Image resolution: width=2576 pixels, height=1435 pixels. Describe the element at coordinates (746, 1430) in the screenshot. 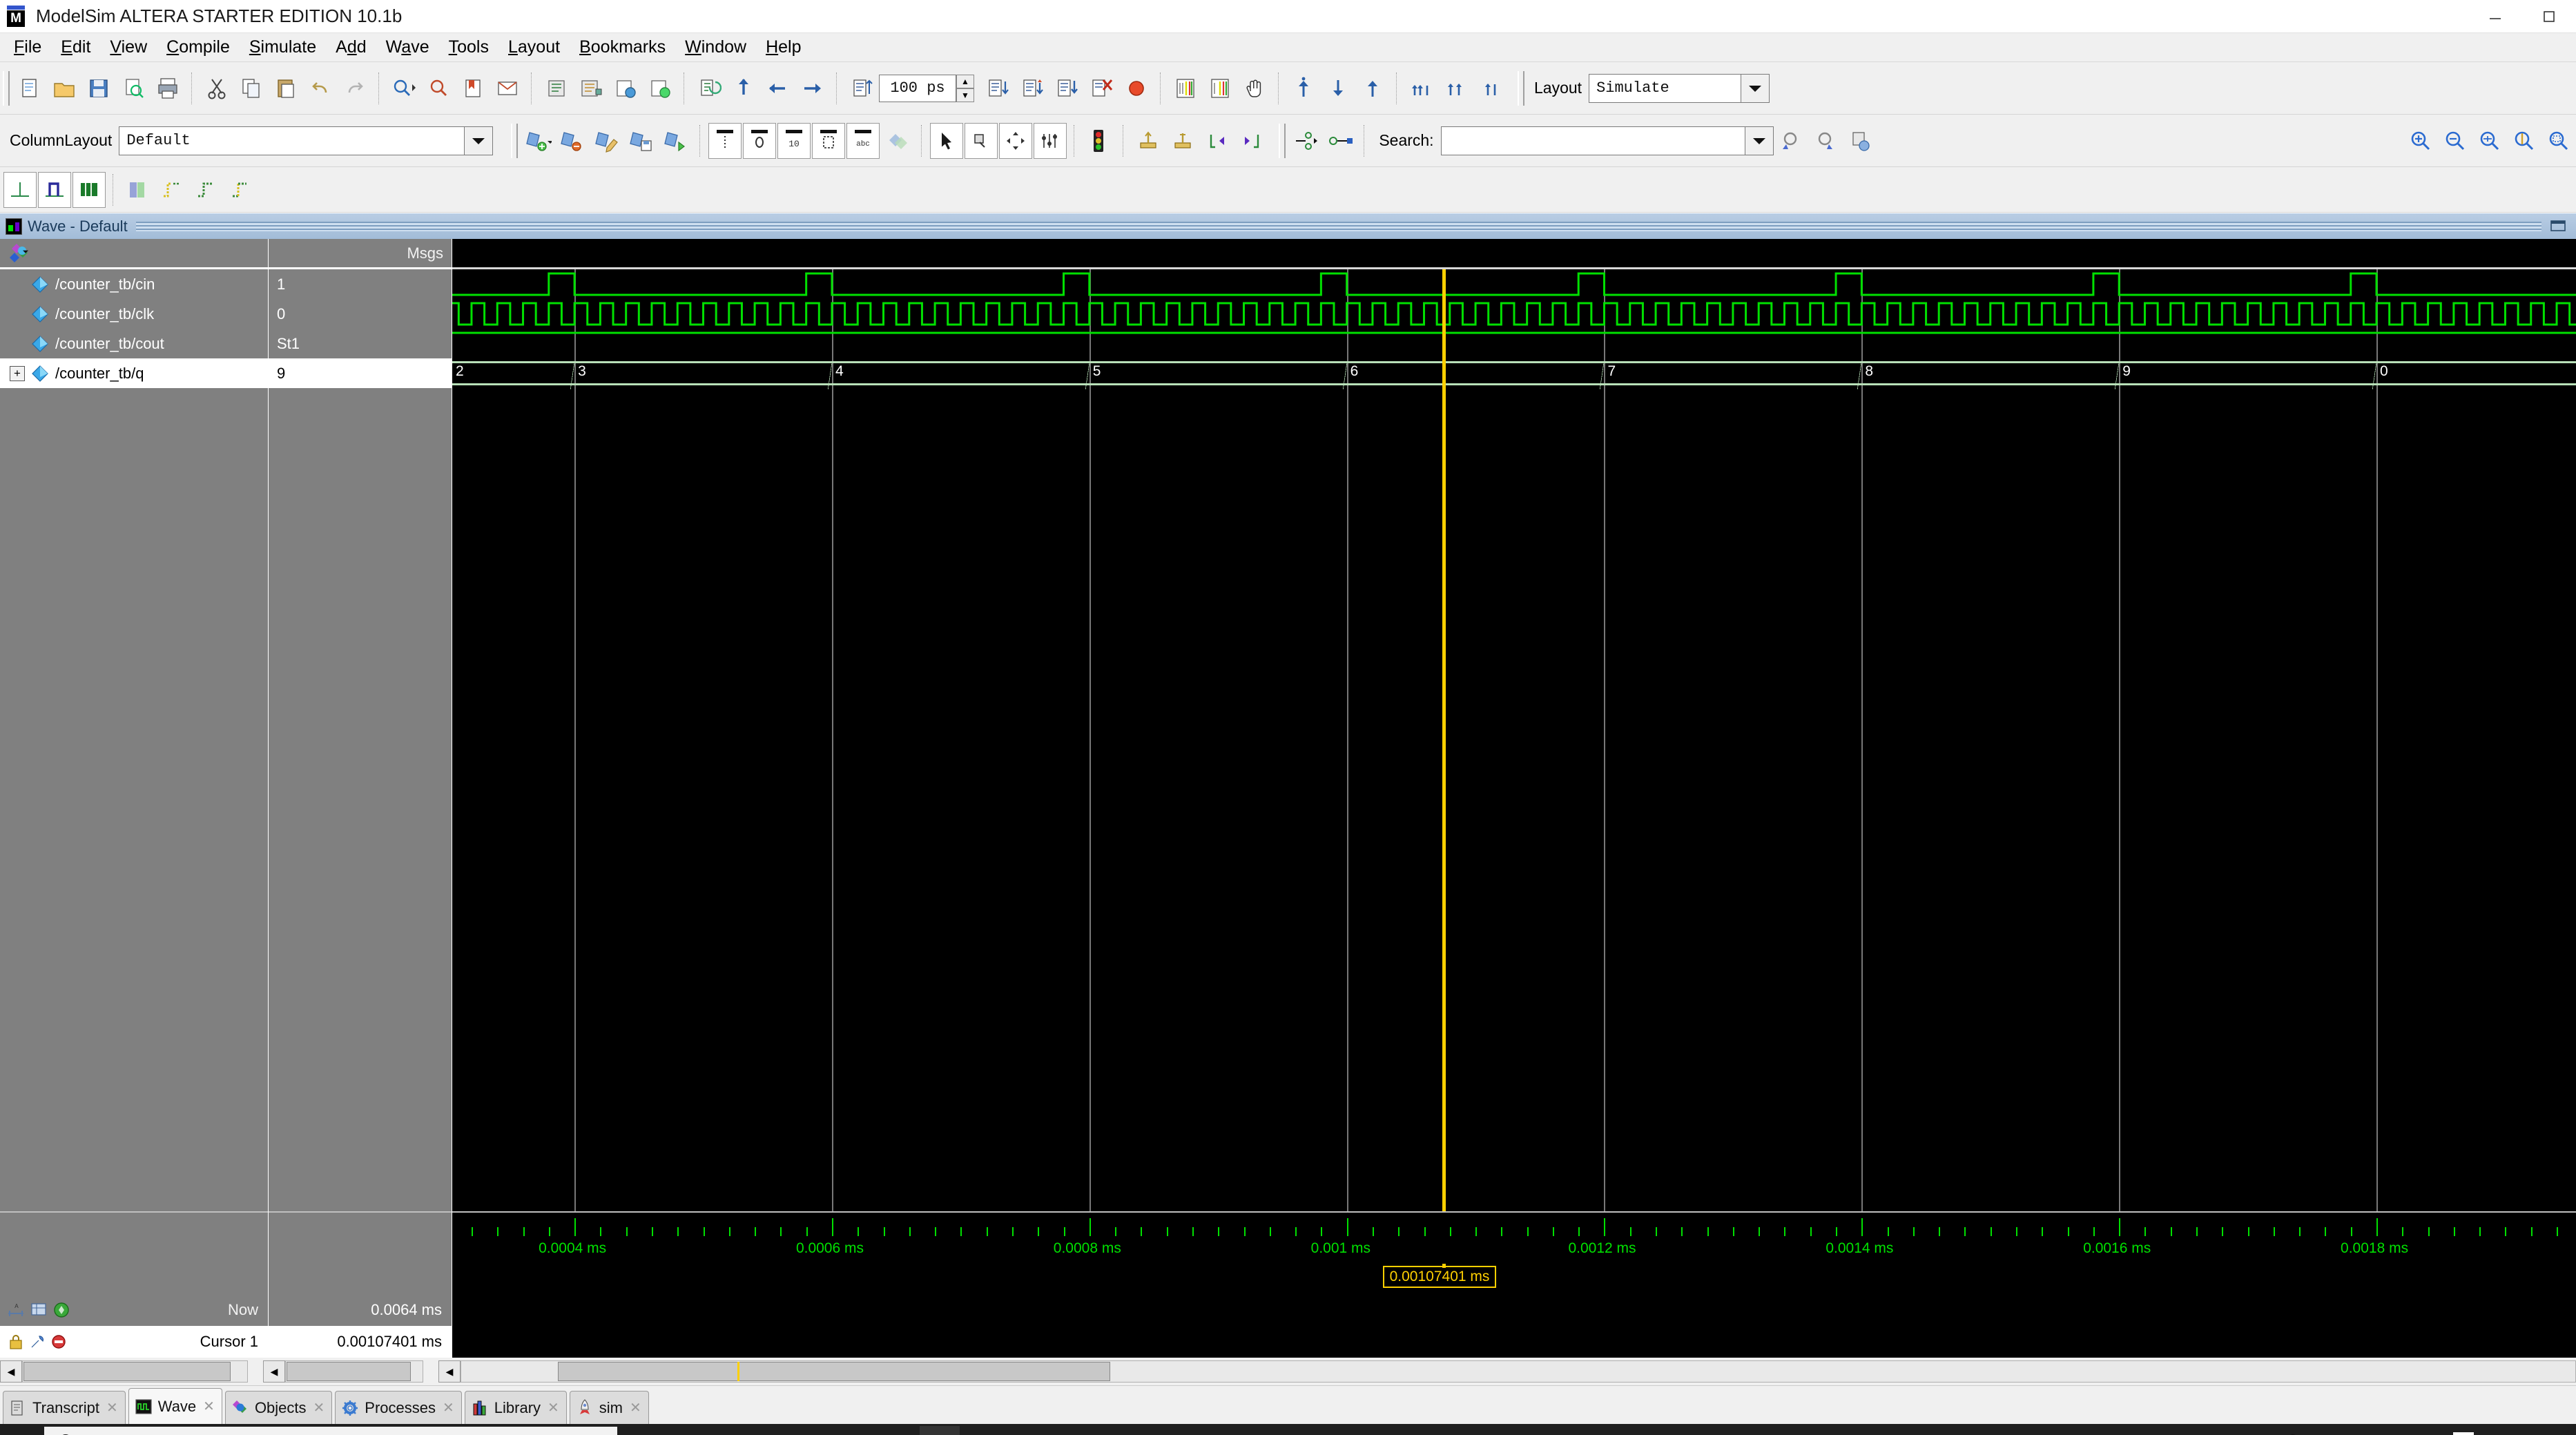

I see `firefox-icon` at that location.